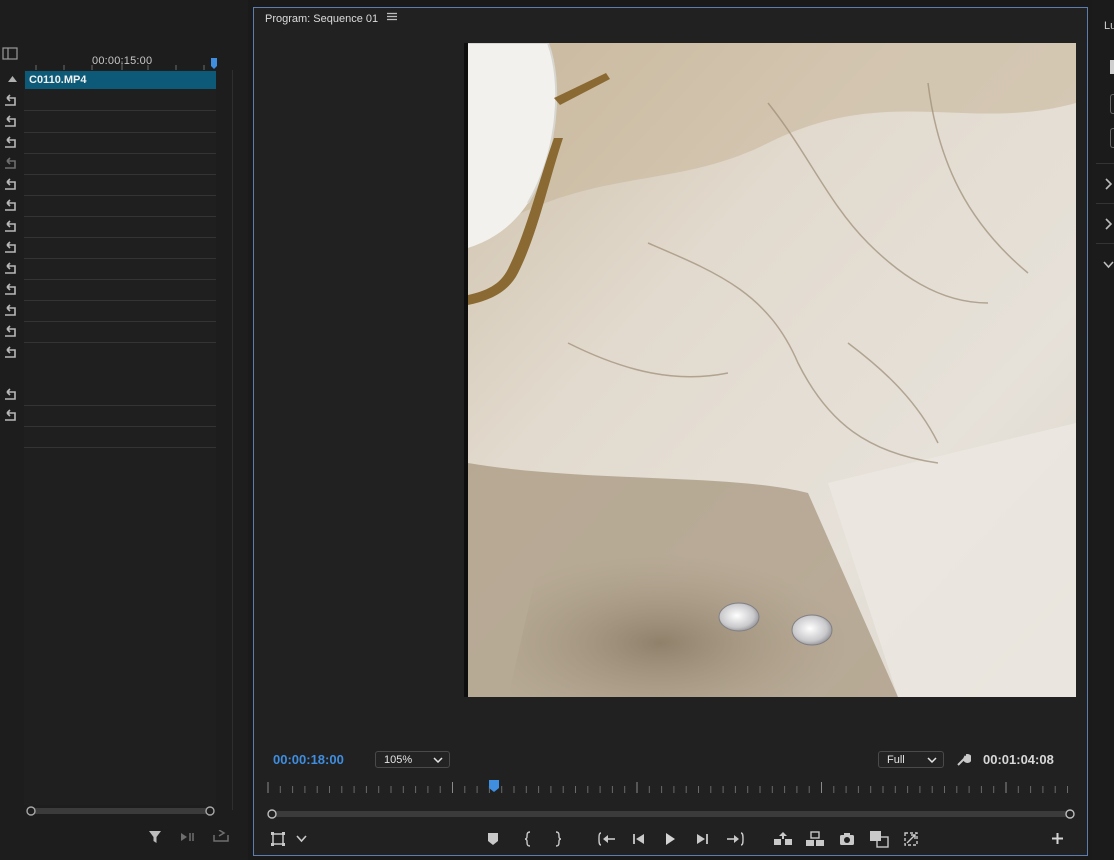 The width and height of the screenshot is (1114, 860). What do you see at coordinates (963, 759) in the screenshot?
I see `wrench-icon` at bounding box center [963, 759].